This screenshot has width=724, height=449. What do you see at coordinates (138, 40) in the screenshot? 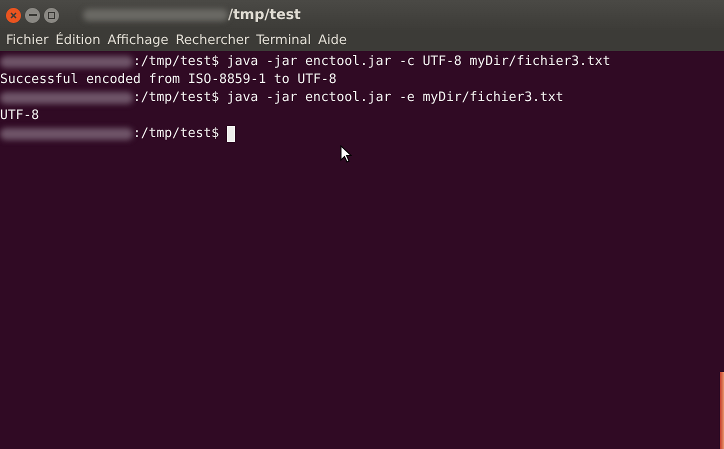
I see `menu-item: Affichage` at bounding box center [138, 40].